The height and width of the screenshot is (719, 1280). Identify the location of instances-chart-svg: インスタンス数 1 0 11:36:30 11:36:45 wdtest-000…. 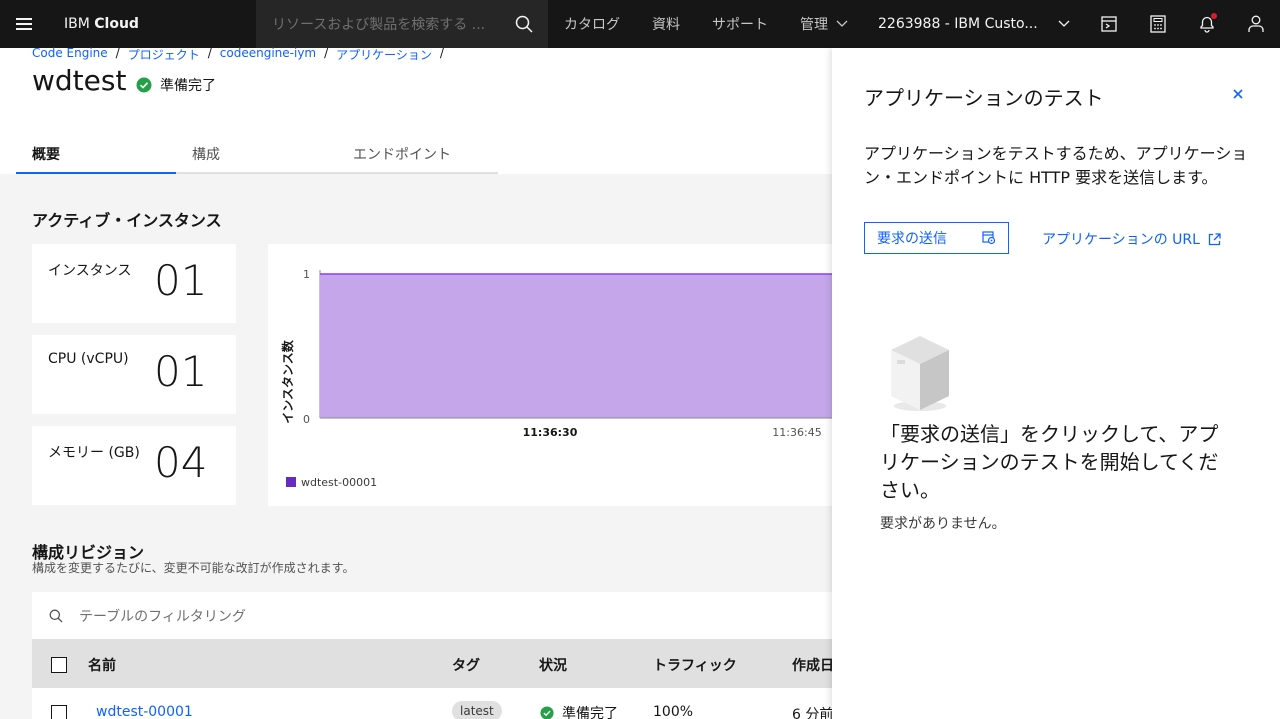
(574, 378).